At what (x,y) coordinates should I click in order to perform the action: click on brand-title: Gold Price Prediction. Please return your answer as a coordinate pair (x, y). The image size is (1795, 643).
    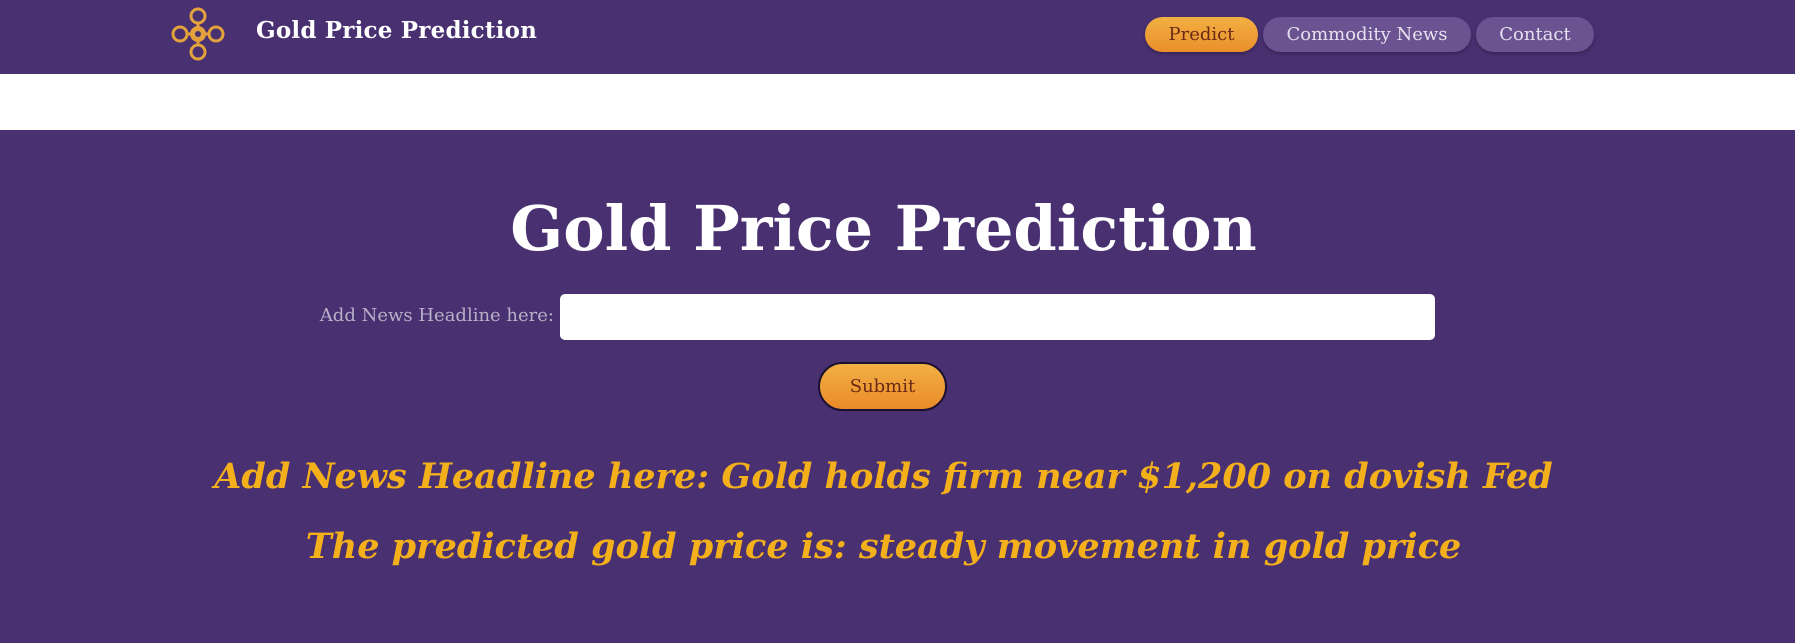
    Looking at the image, I should click on (396, 30).